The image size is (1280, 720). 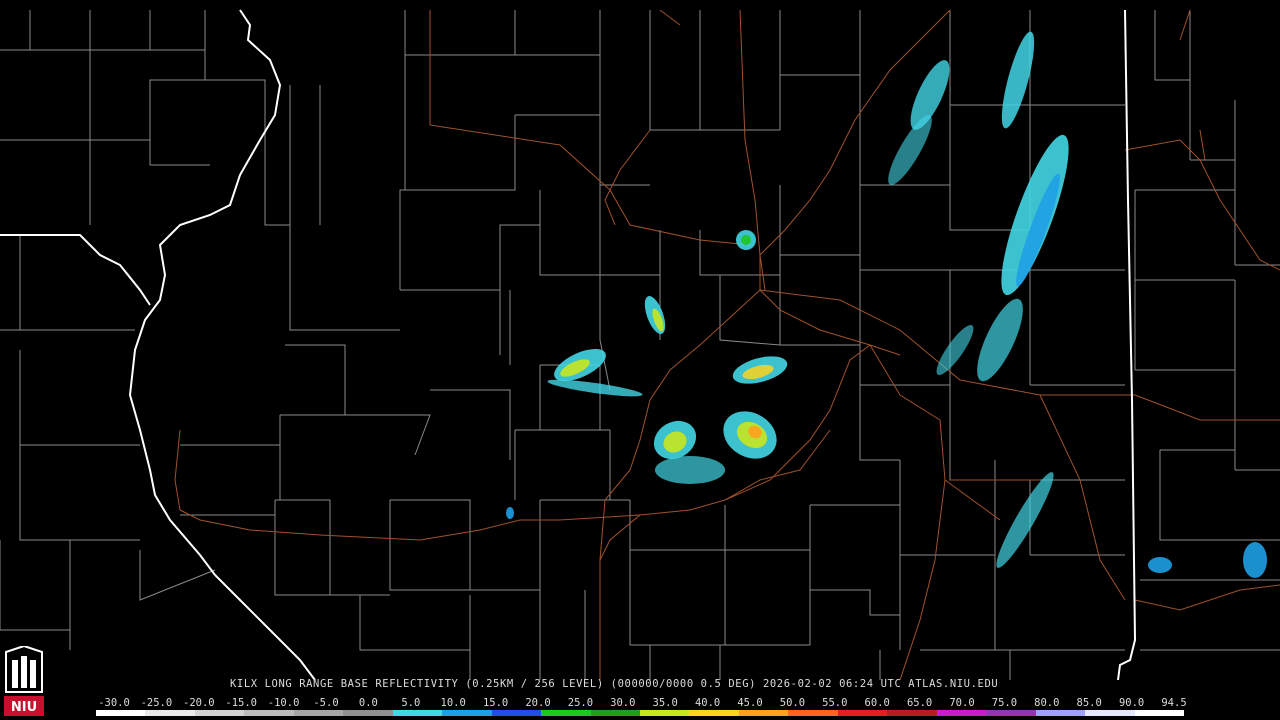 I want to click on scale-label: 55.0, so click(x=835, y=703).